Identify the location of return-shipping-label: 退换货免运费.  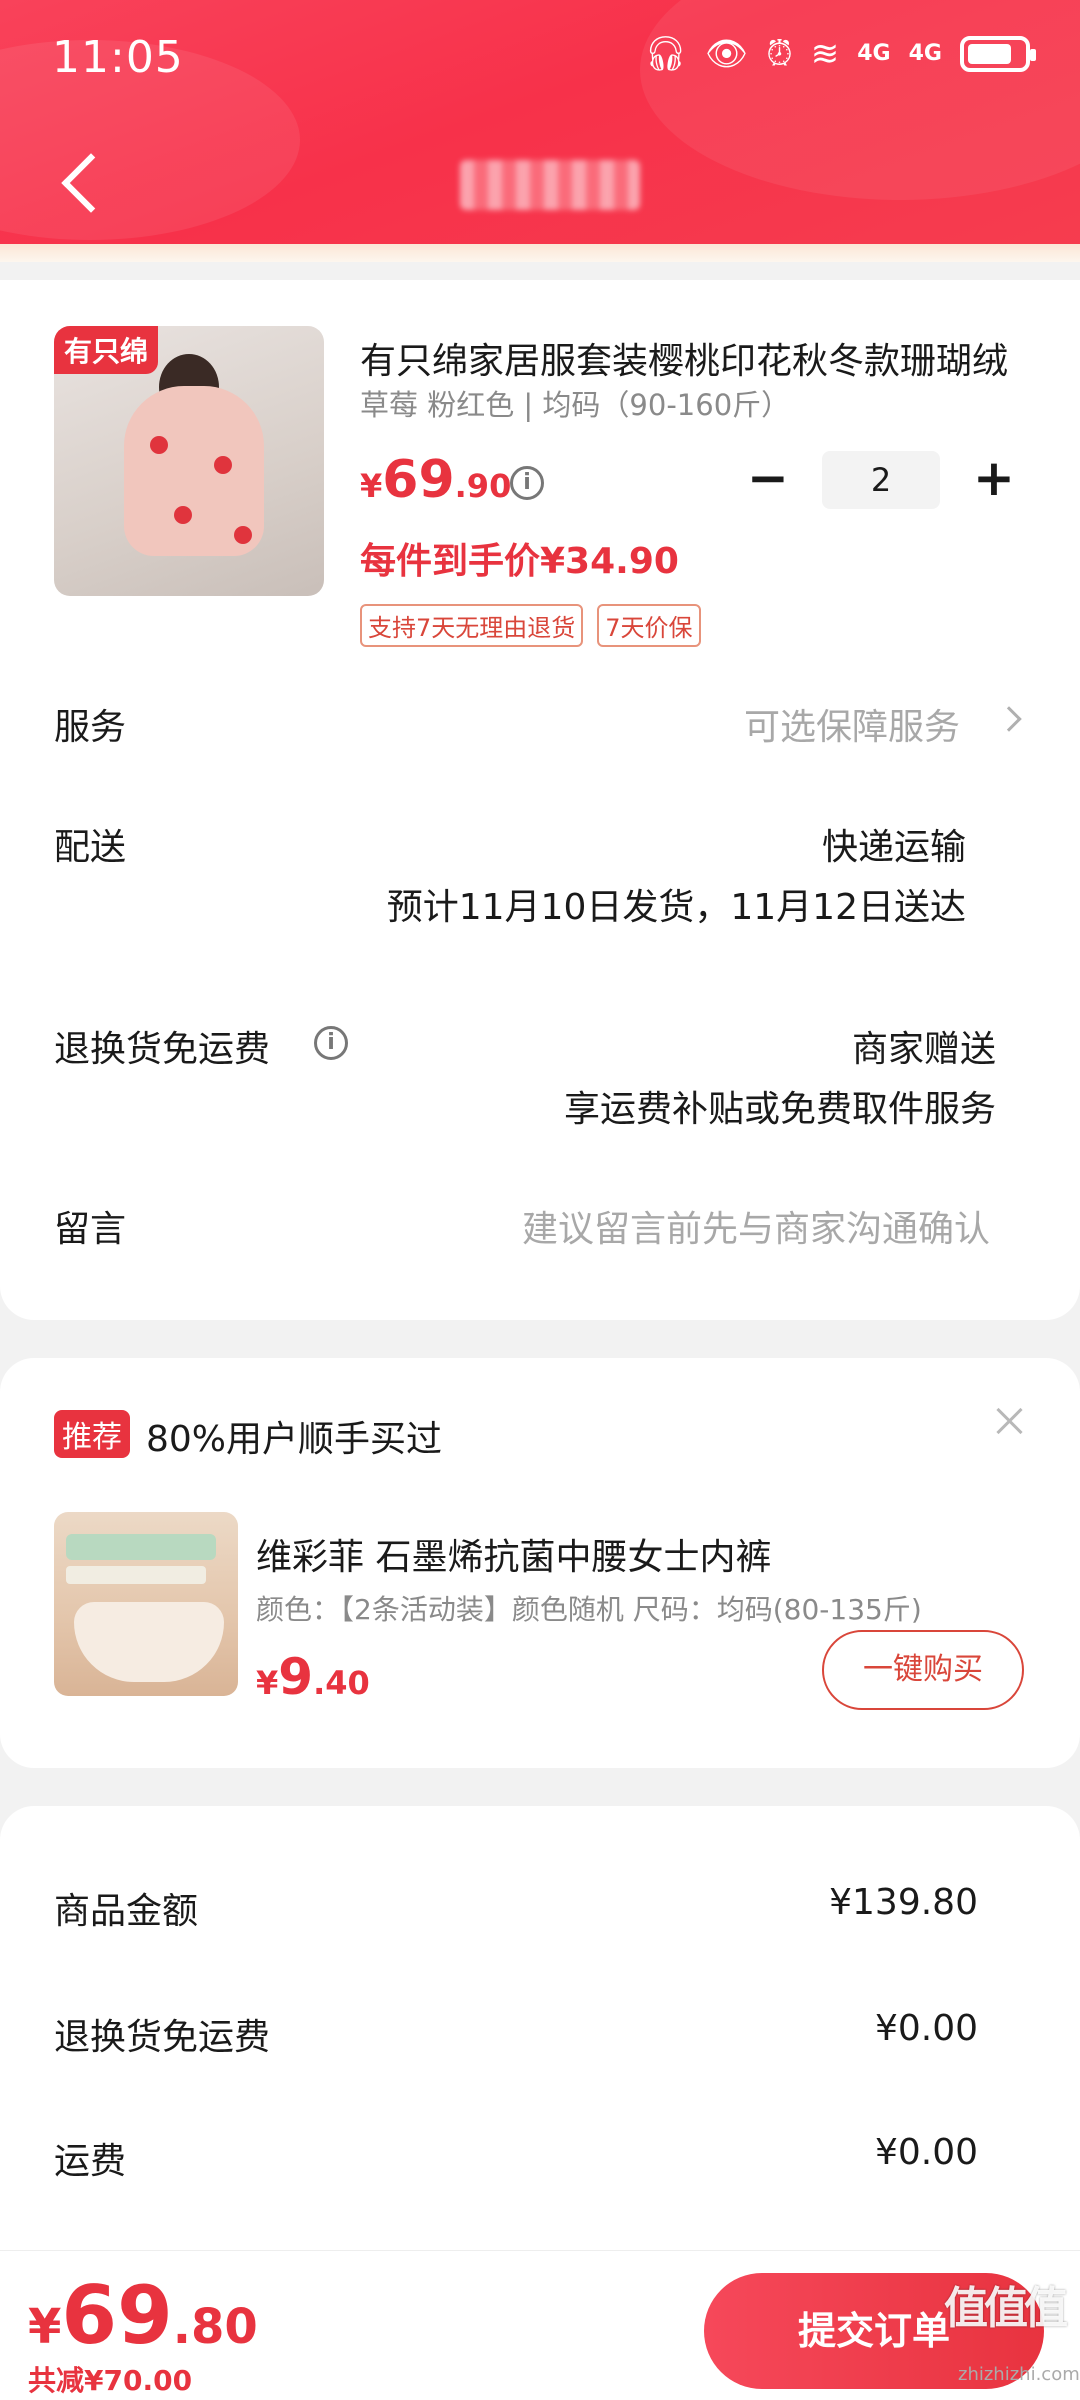
(162, 1049).